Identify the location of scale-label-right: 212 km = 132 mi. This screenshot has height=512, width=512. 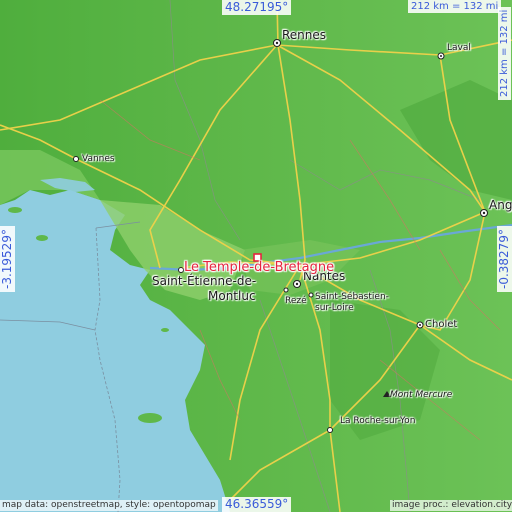
(504, 53).